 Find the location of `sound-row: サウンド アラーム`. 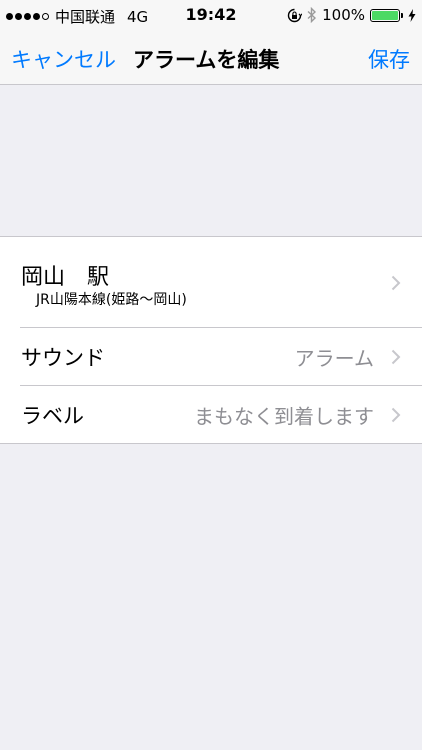

sound-row: サウンド アラーム is located at coordinates (211, 357).